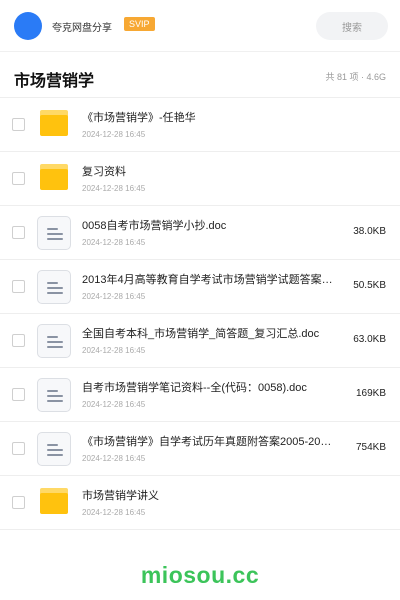 This screenshot has width=400, height=600. Describe the element at coordinates (104, 172) in the screenshot. I see `item-name: 复习资料` at that location.